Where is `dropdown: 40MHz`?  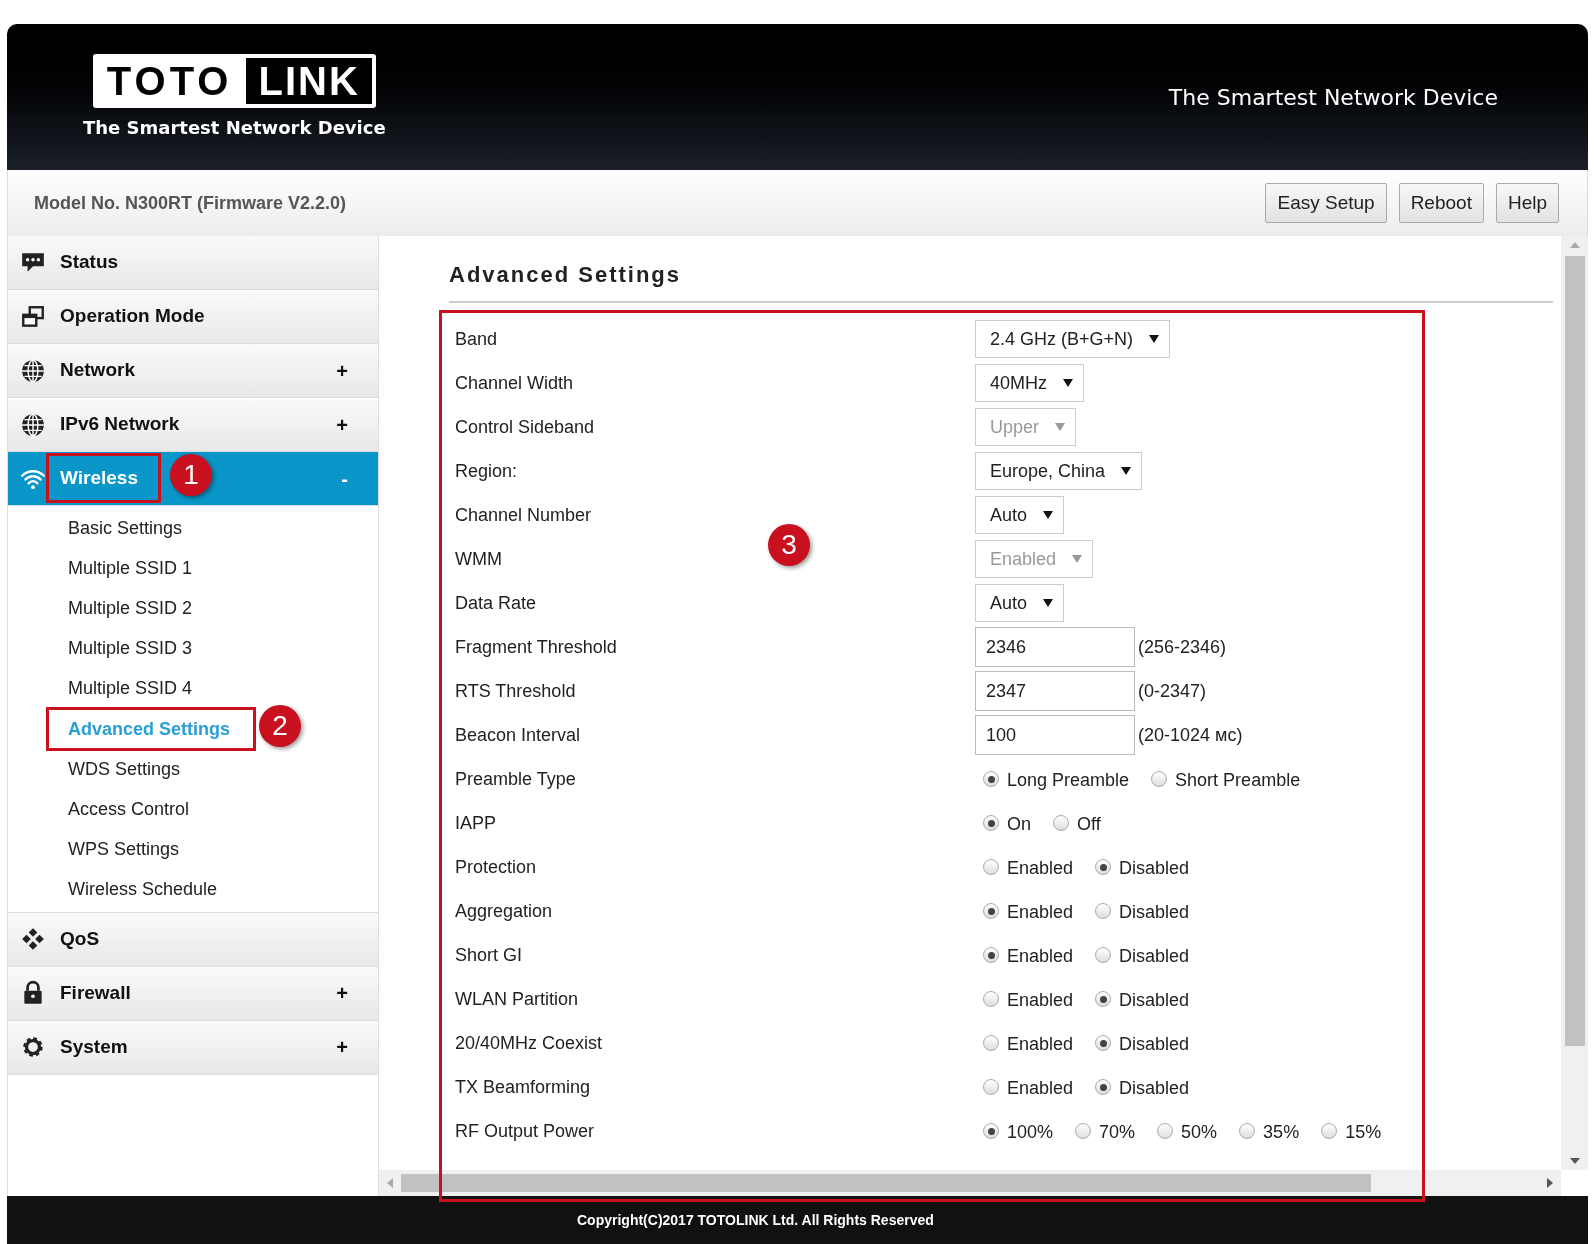 dropdown: 40MHz is located at coordinates (1029, 383).